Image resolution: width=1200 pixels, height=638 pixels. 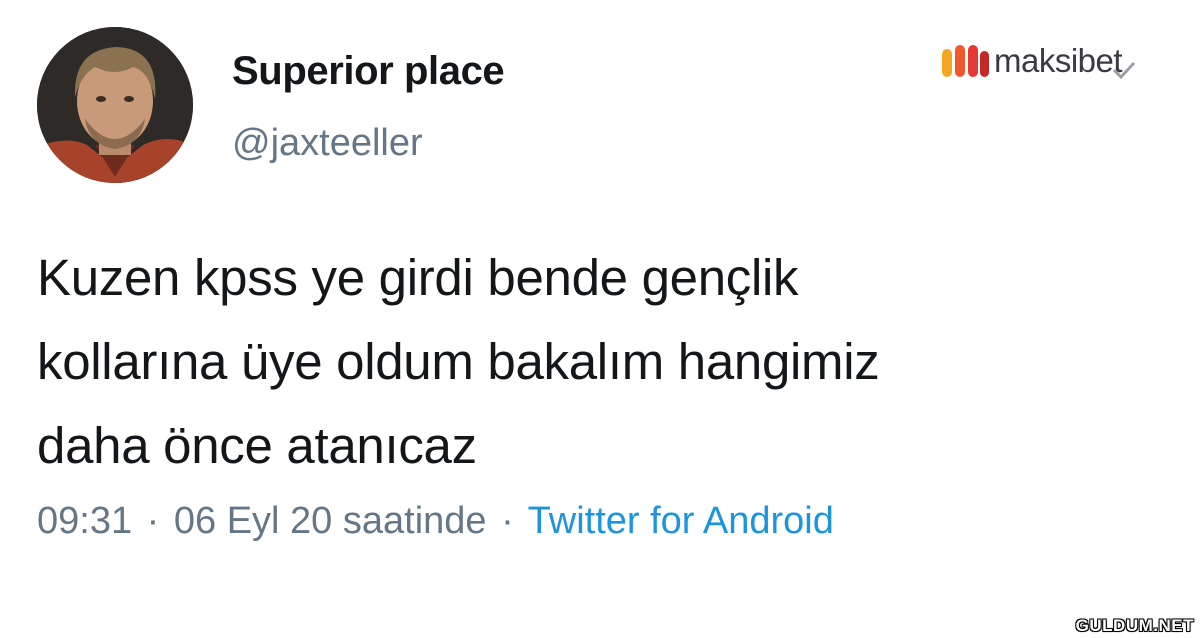 What do you see at coordinates (327, 143) in the screenshot?
I see `author-handle: @jaxteeller` at bounding box center [327, 143].